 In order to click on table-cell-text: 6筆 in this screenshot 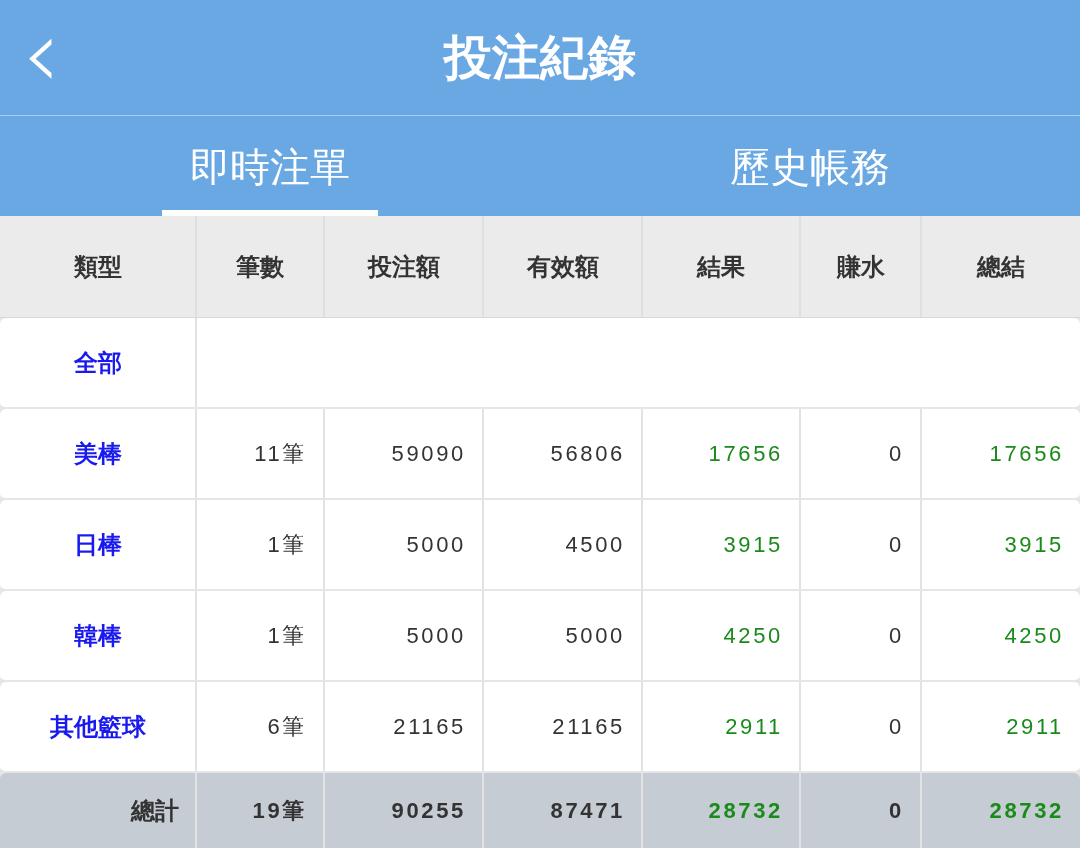, I will do `click(287, 727)`.